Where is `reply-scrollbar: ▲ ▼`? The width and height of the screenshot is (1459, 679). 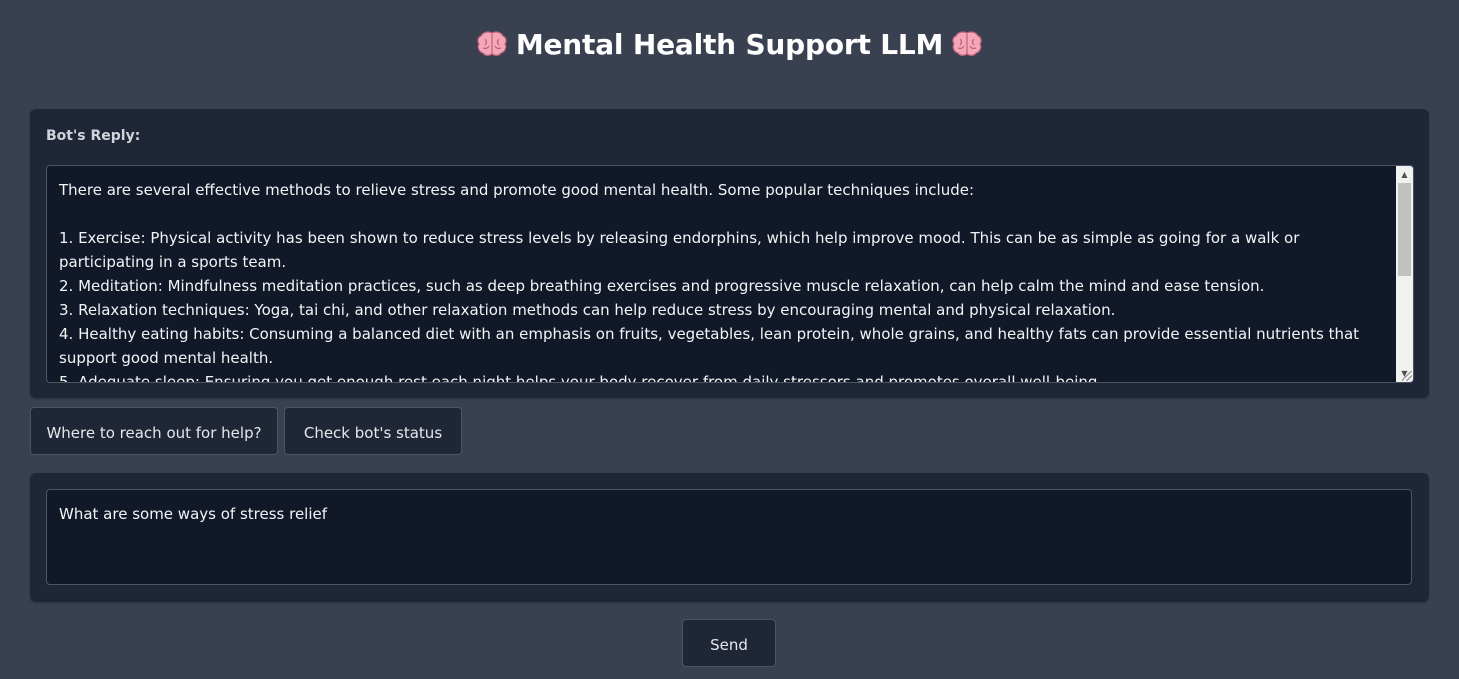
reply-scrollbar: ▲ ▼ is located at coordinates (1404, 274).